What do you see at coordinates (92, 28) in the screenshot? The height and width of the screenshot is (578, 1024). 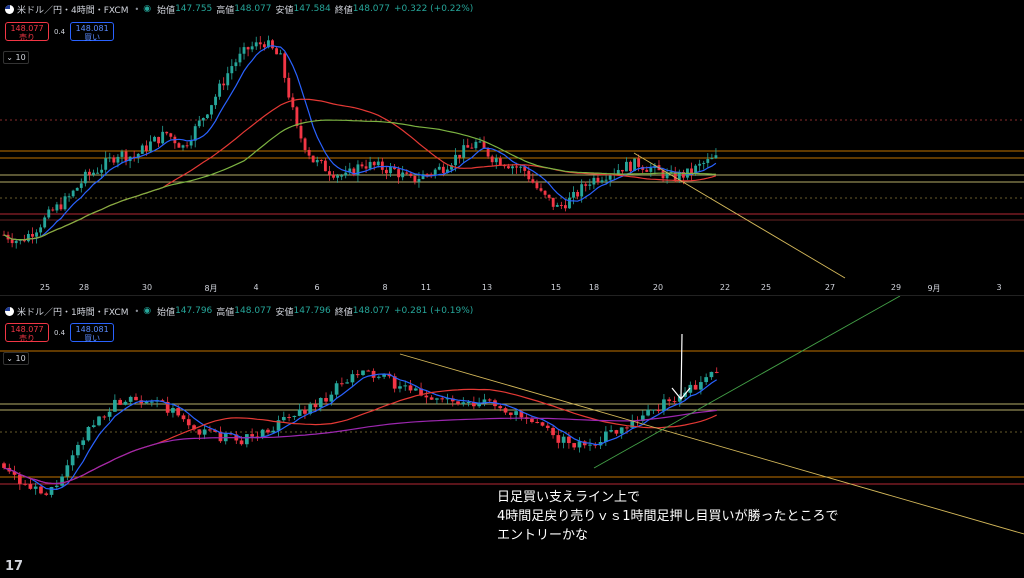 I see `buy-price: 148.081` at bounding box center [92, 28].